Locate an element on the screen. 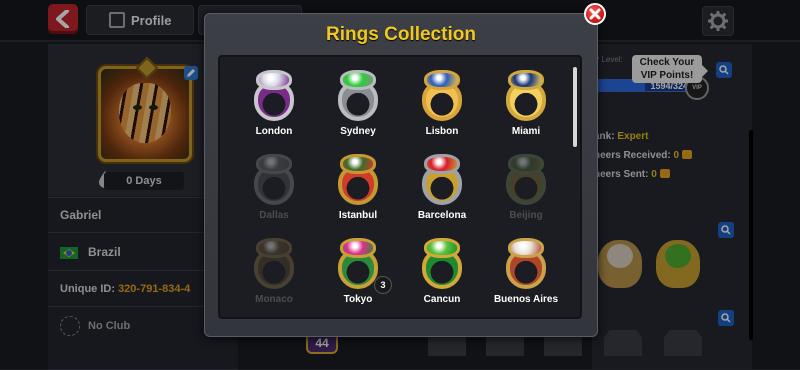 This screenshot has width=800, height=370. ring-item: Dallas is located at coordinates (274, 188).